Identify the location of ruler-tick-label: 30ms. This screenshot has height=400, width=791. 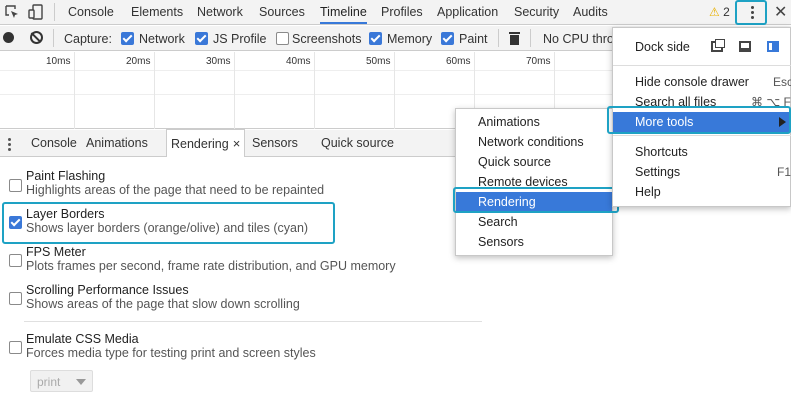
(218, 61).